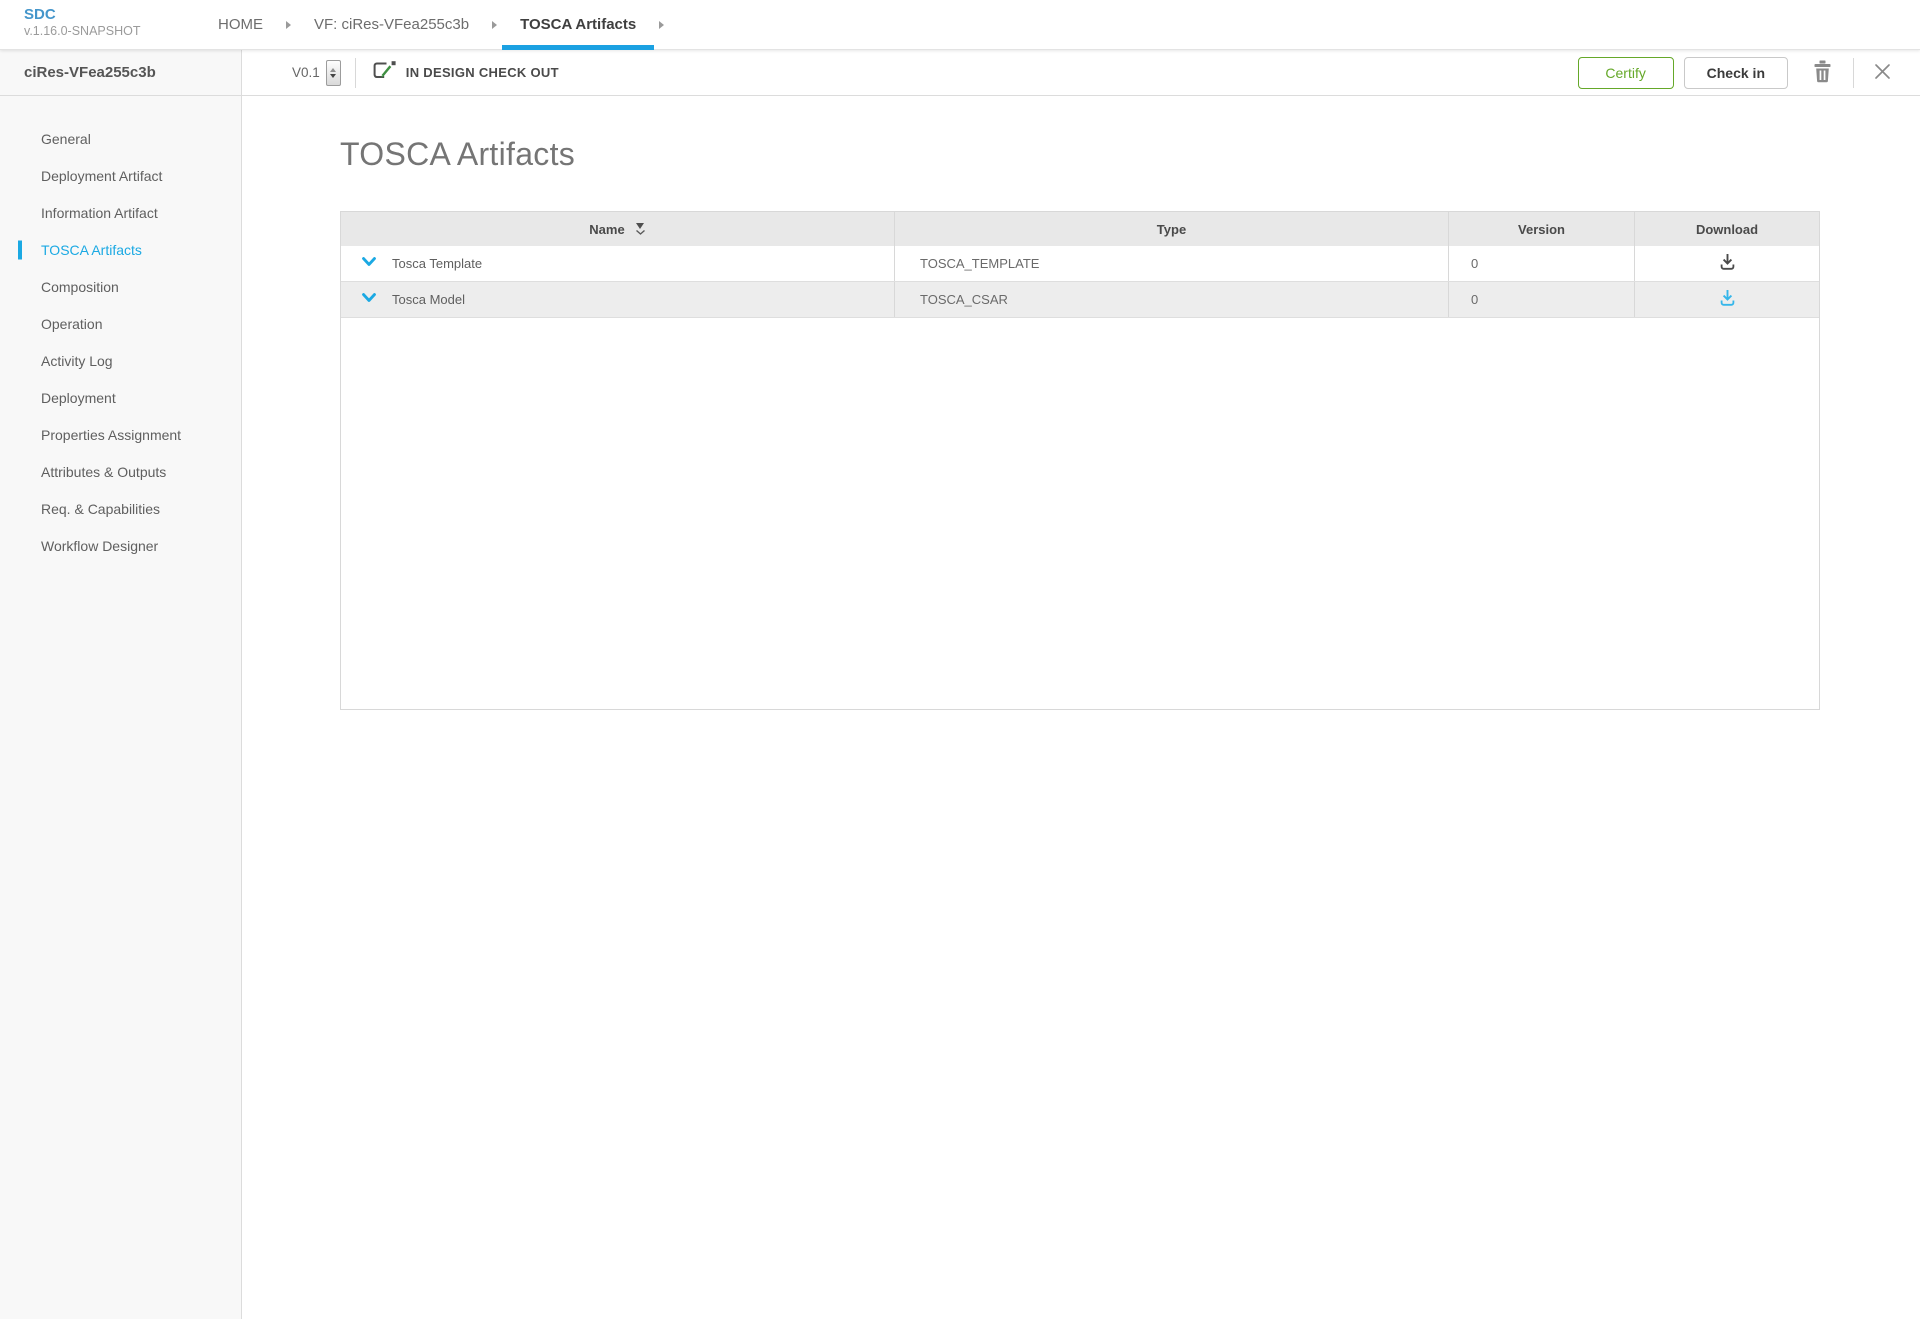  What do you see at coordinates (120, 323) in the screenshot?
I see `sidebar-item-operation: Operation` at bounding box center [120, 323].